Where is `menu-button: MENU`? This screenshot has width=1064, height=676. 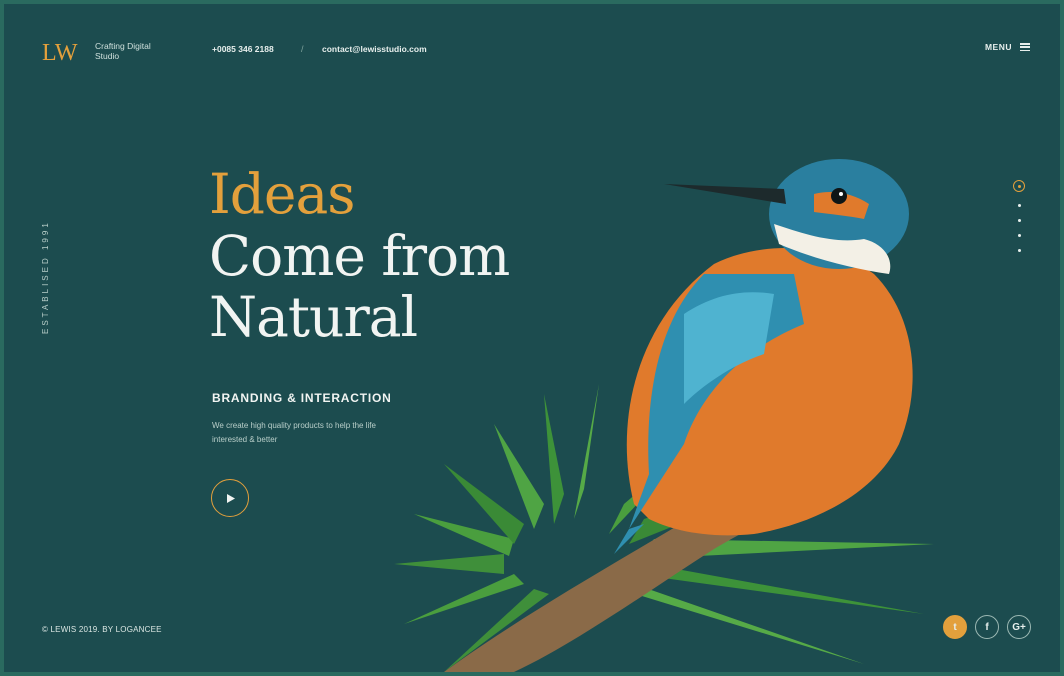 menu-button: MENU is located at coordinates (1007, 47).